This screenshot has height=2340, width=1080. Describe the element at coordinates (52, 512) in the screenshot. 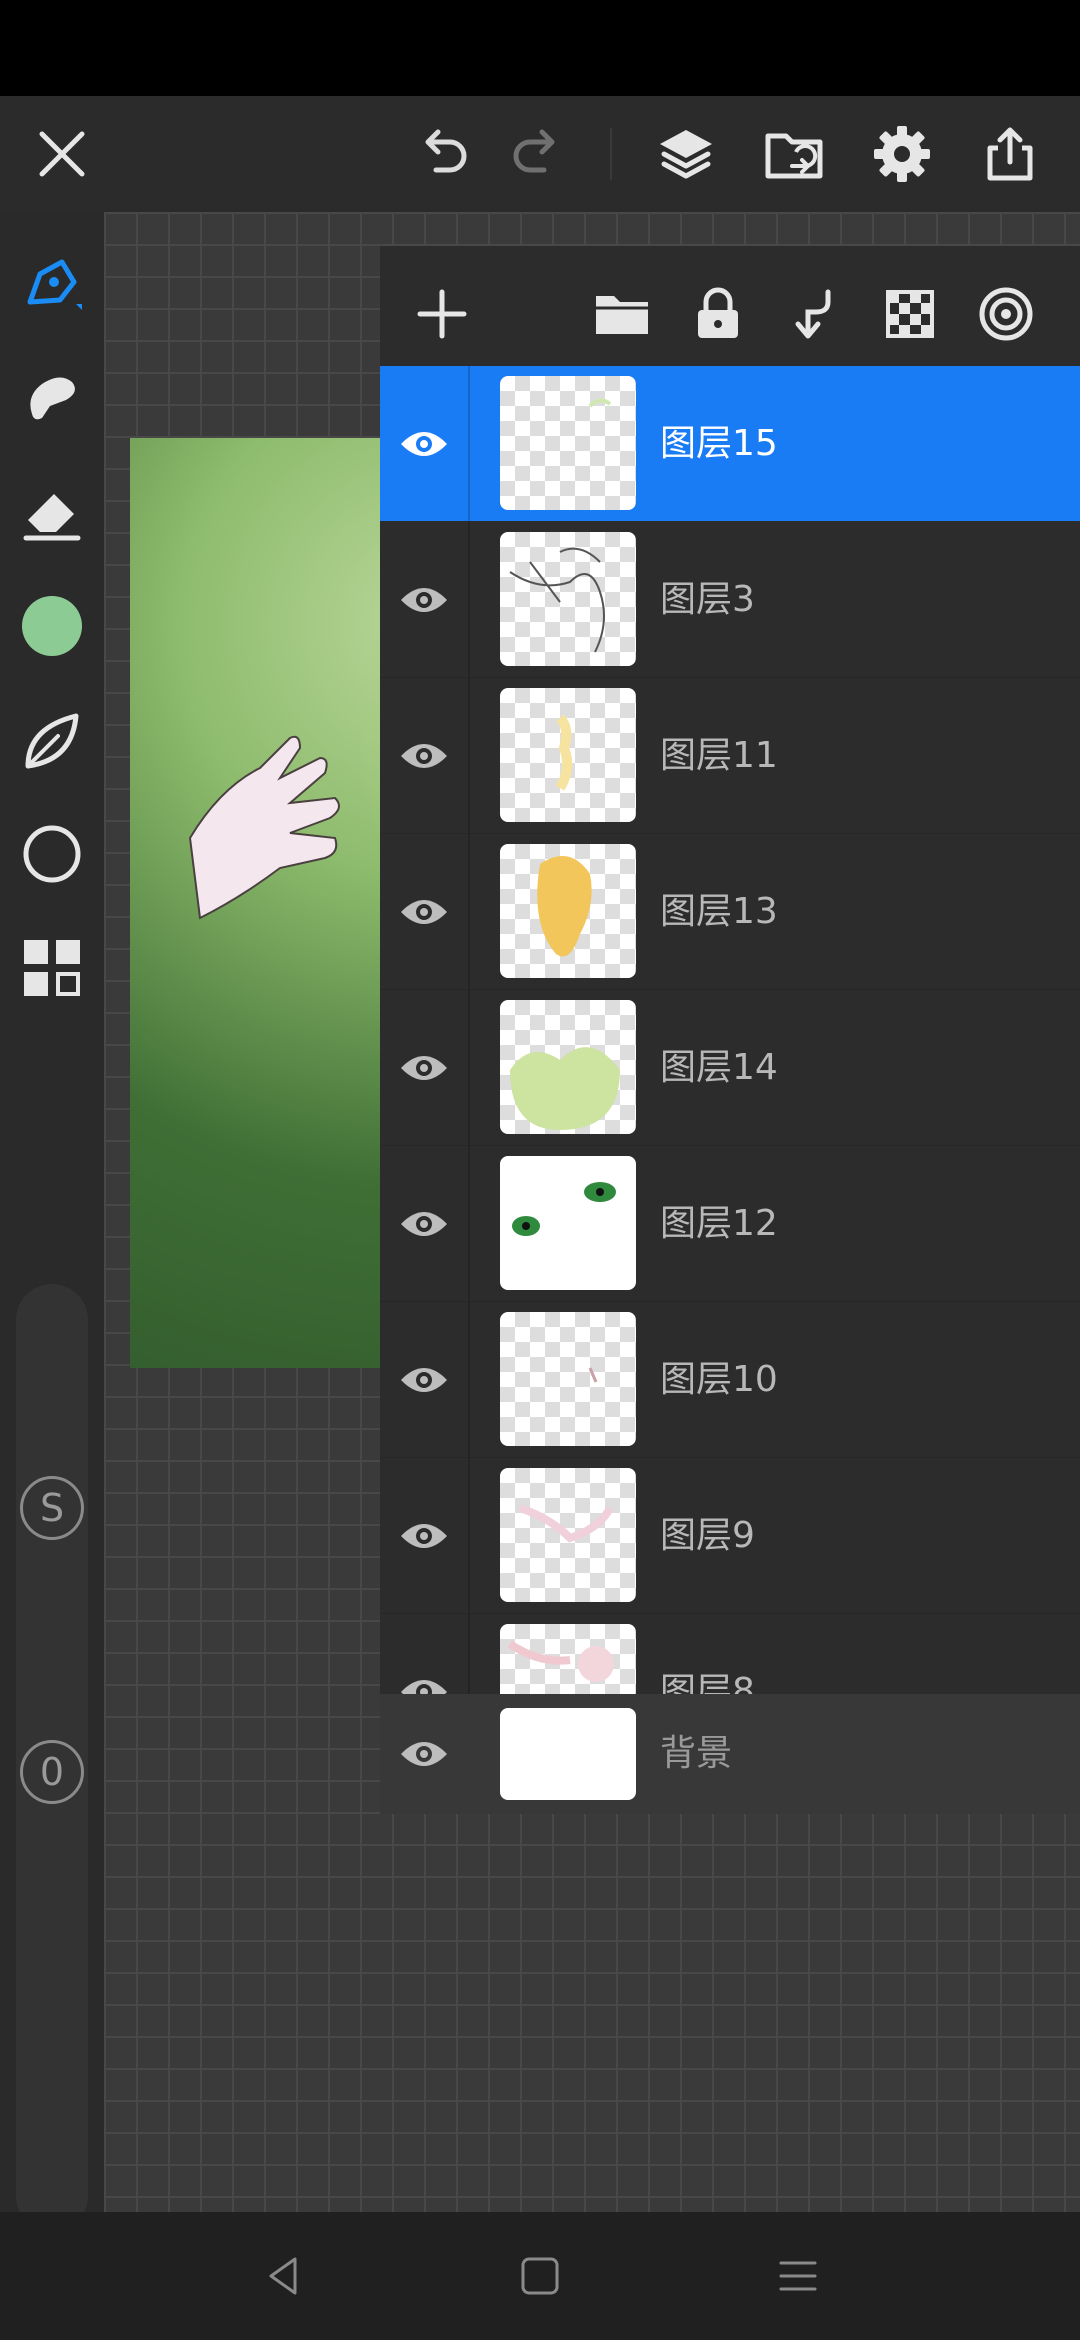

I see `eraser-icon` at that location.